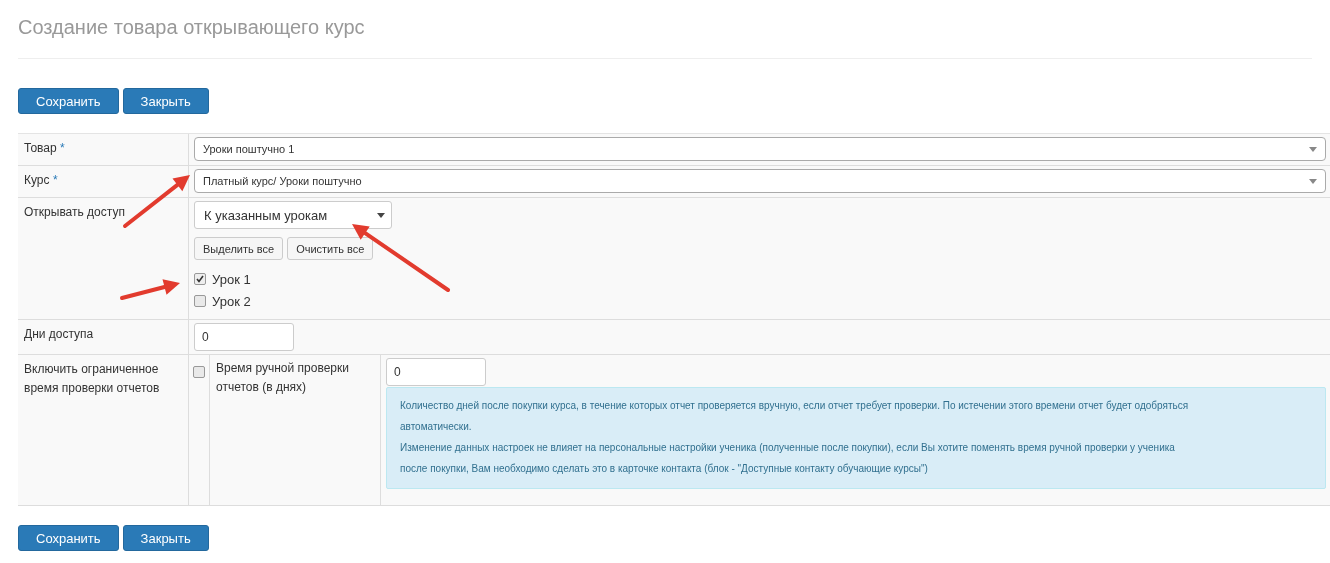 Image resolution: width=1330 pixels, height=563 pixels. I want to click on product-select: Уроки поштучно 1, so click(760, 149).